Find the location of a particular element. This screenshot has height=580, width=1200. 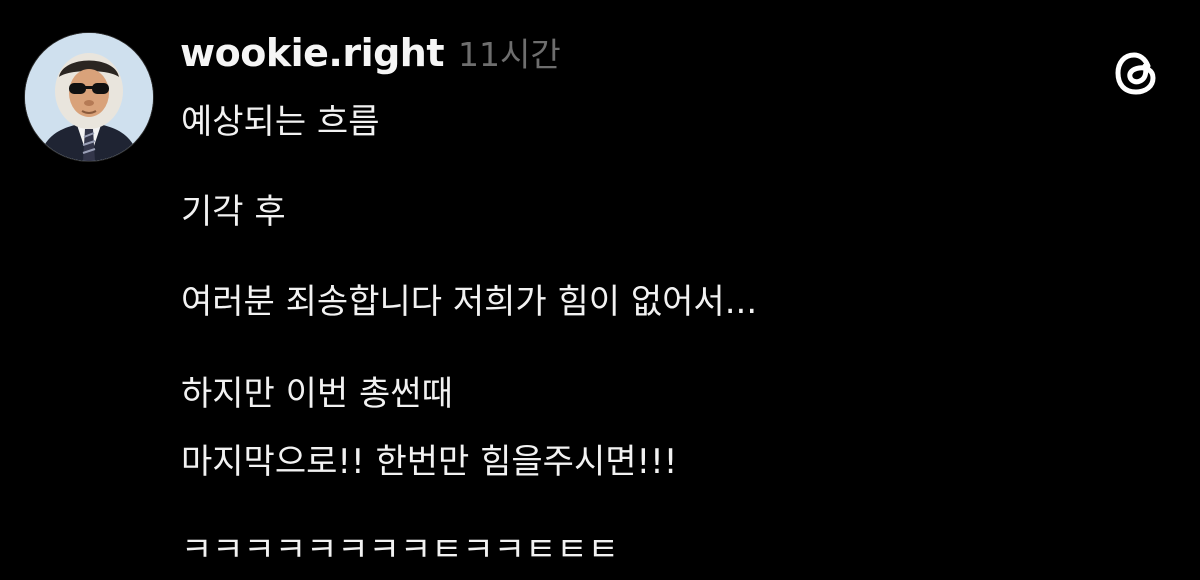

post-text-line: 예상되는 흐름 is located at coordinates (280, 122).